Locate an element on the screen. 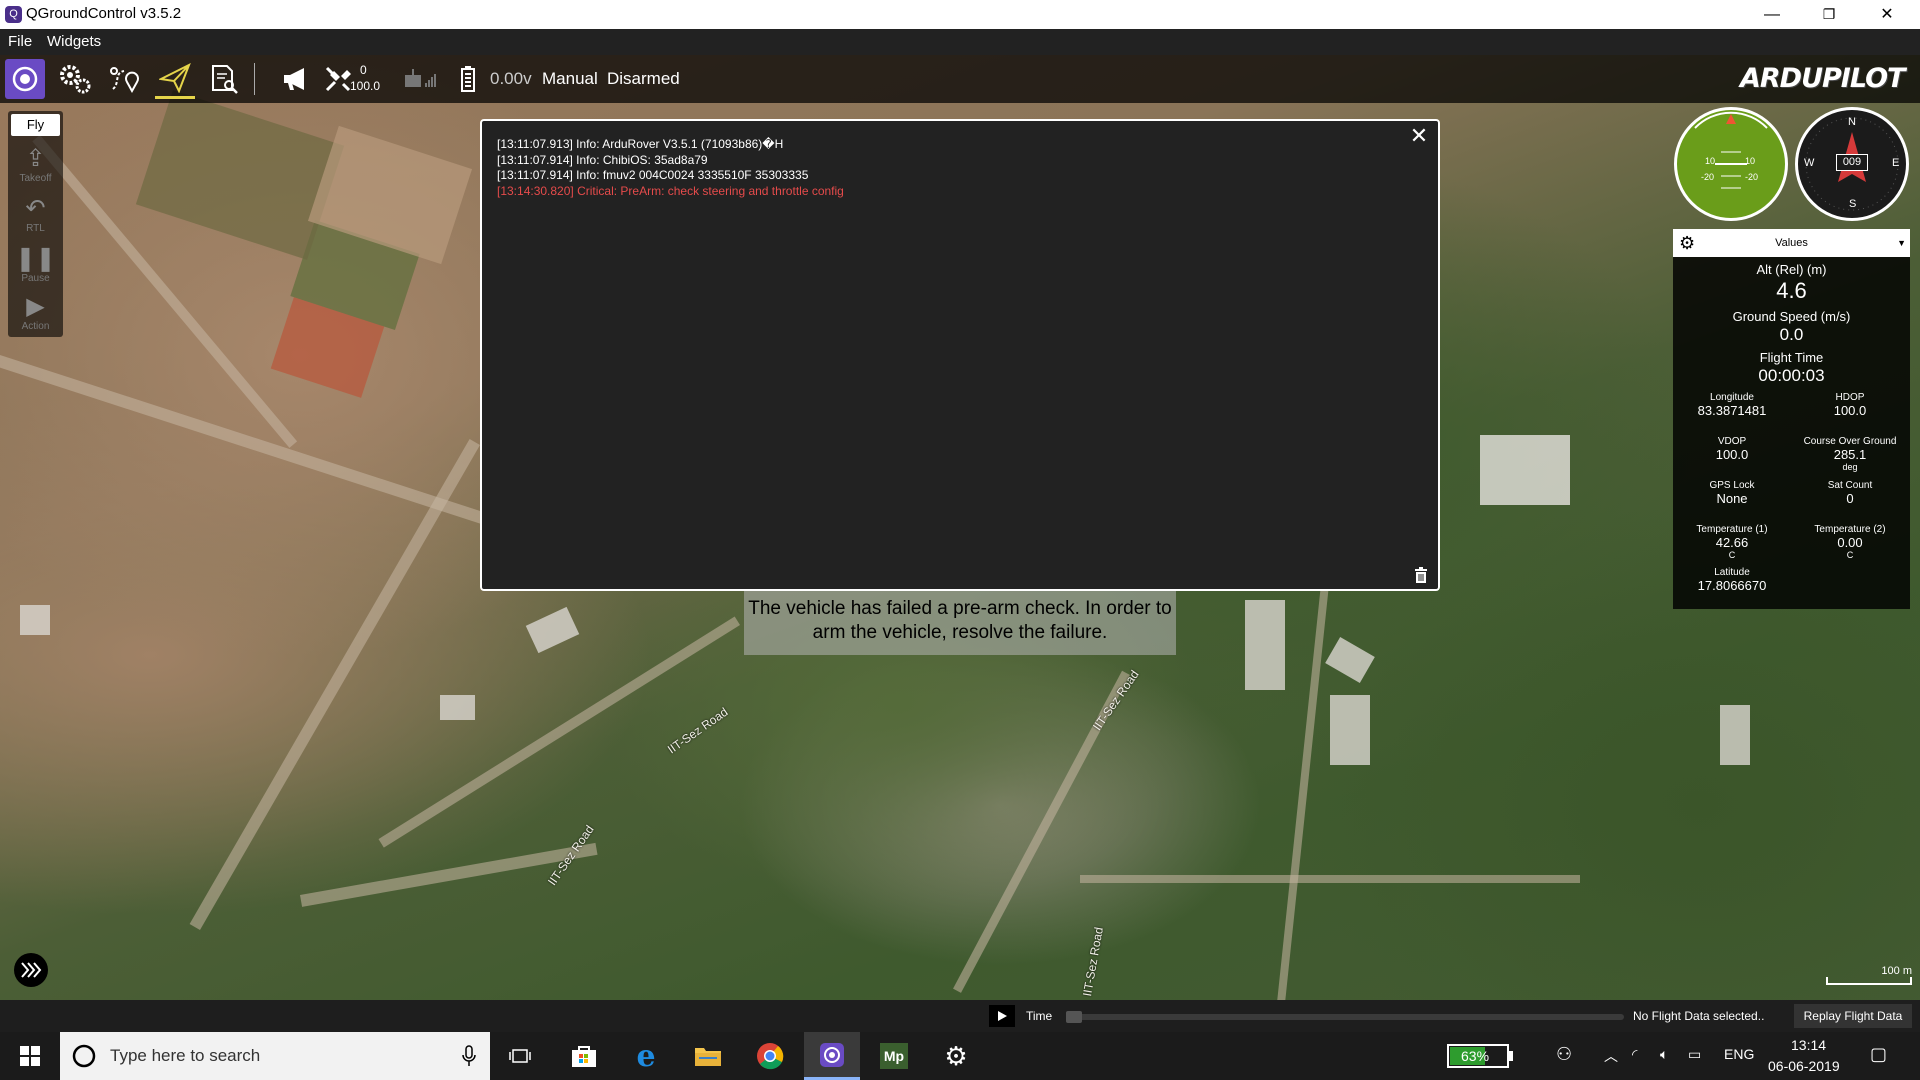 Image resolution: width=1920 pixels, height=1080 pixels. file-explorer-app is located at coordinates (708, 1056).